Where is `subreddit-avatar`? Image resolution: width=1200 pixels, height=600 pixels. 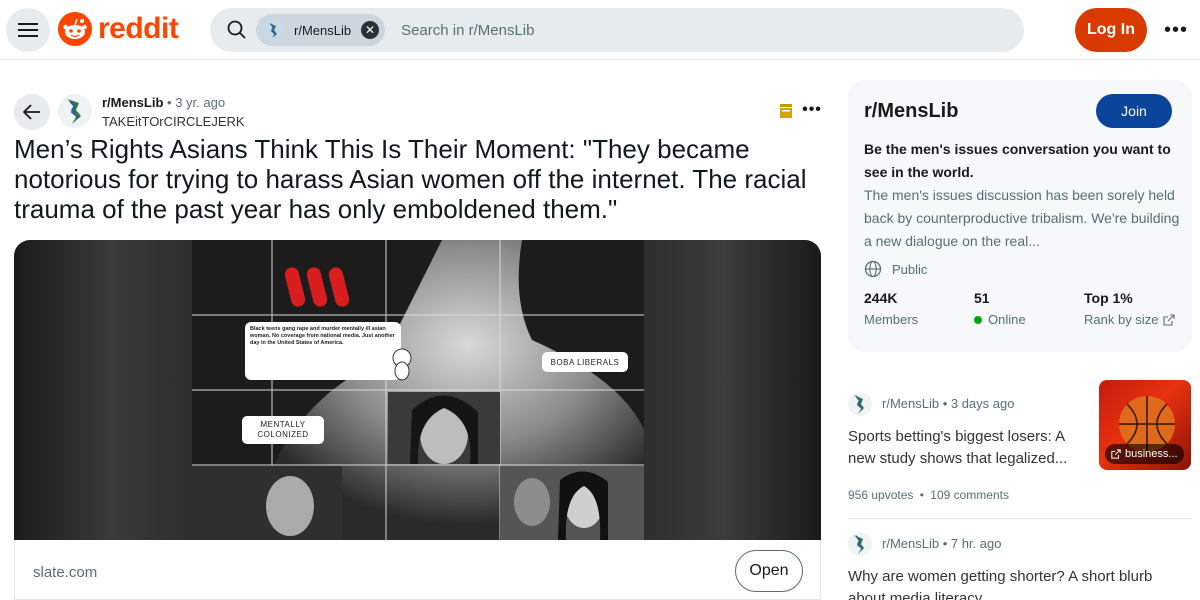 subreddit-avatar is located at coordinates (273, 30).